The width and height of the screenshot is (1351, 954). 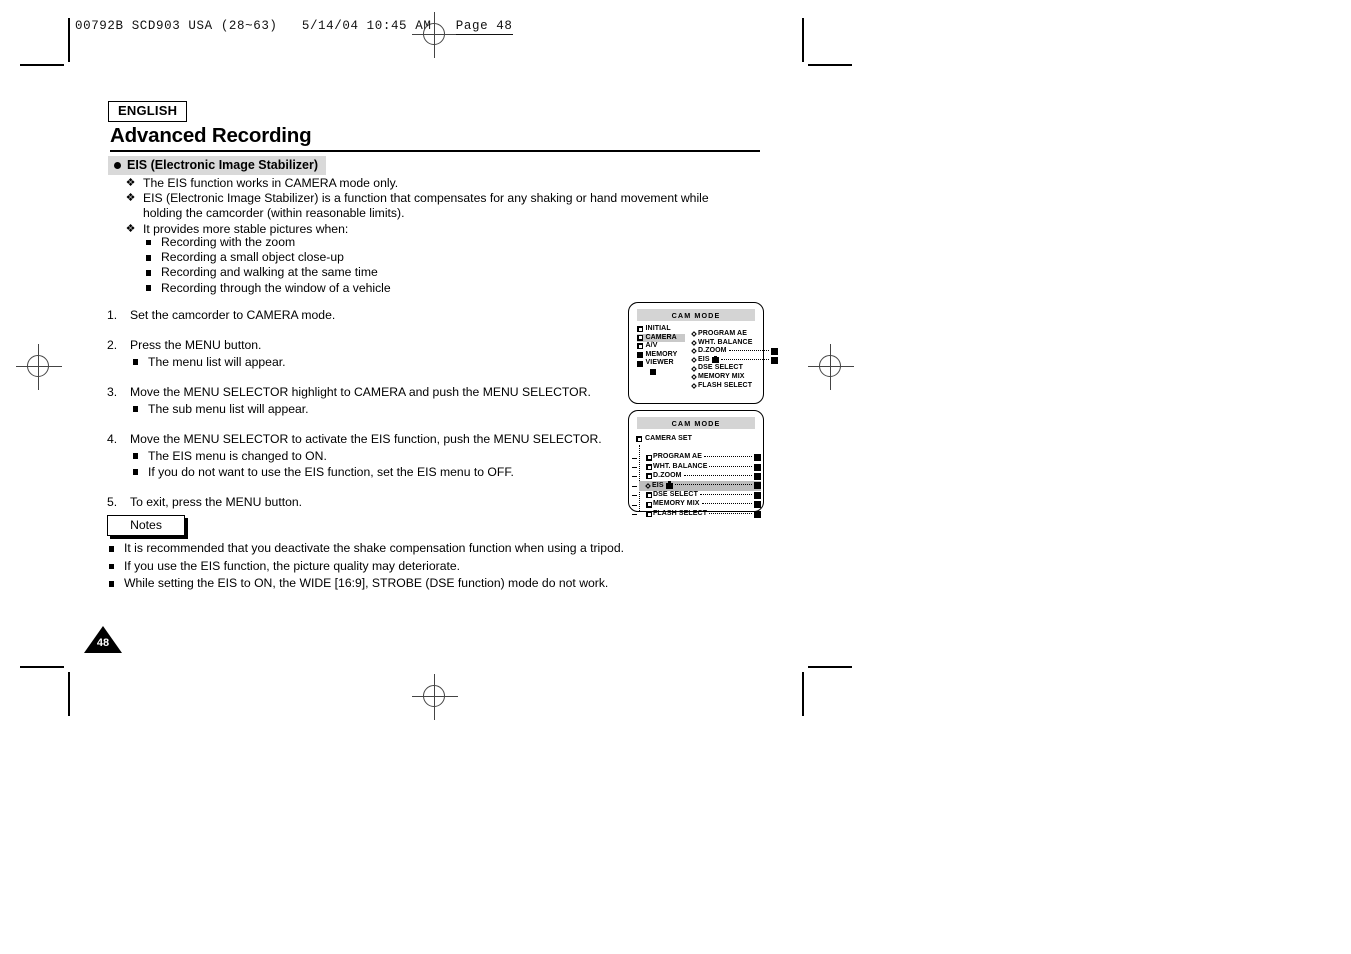 What do you see at coordinates (146, 526) in the screenshot?
I see `notes-badge: Notes` at bounding box center [146, 526].